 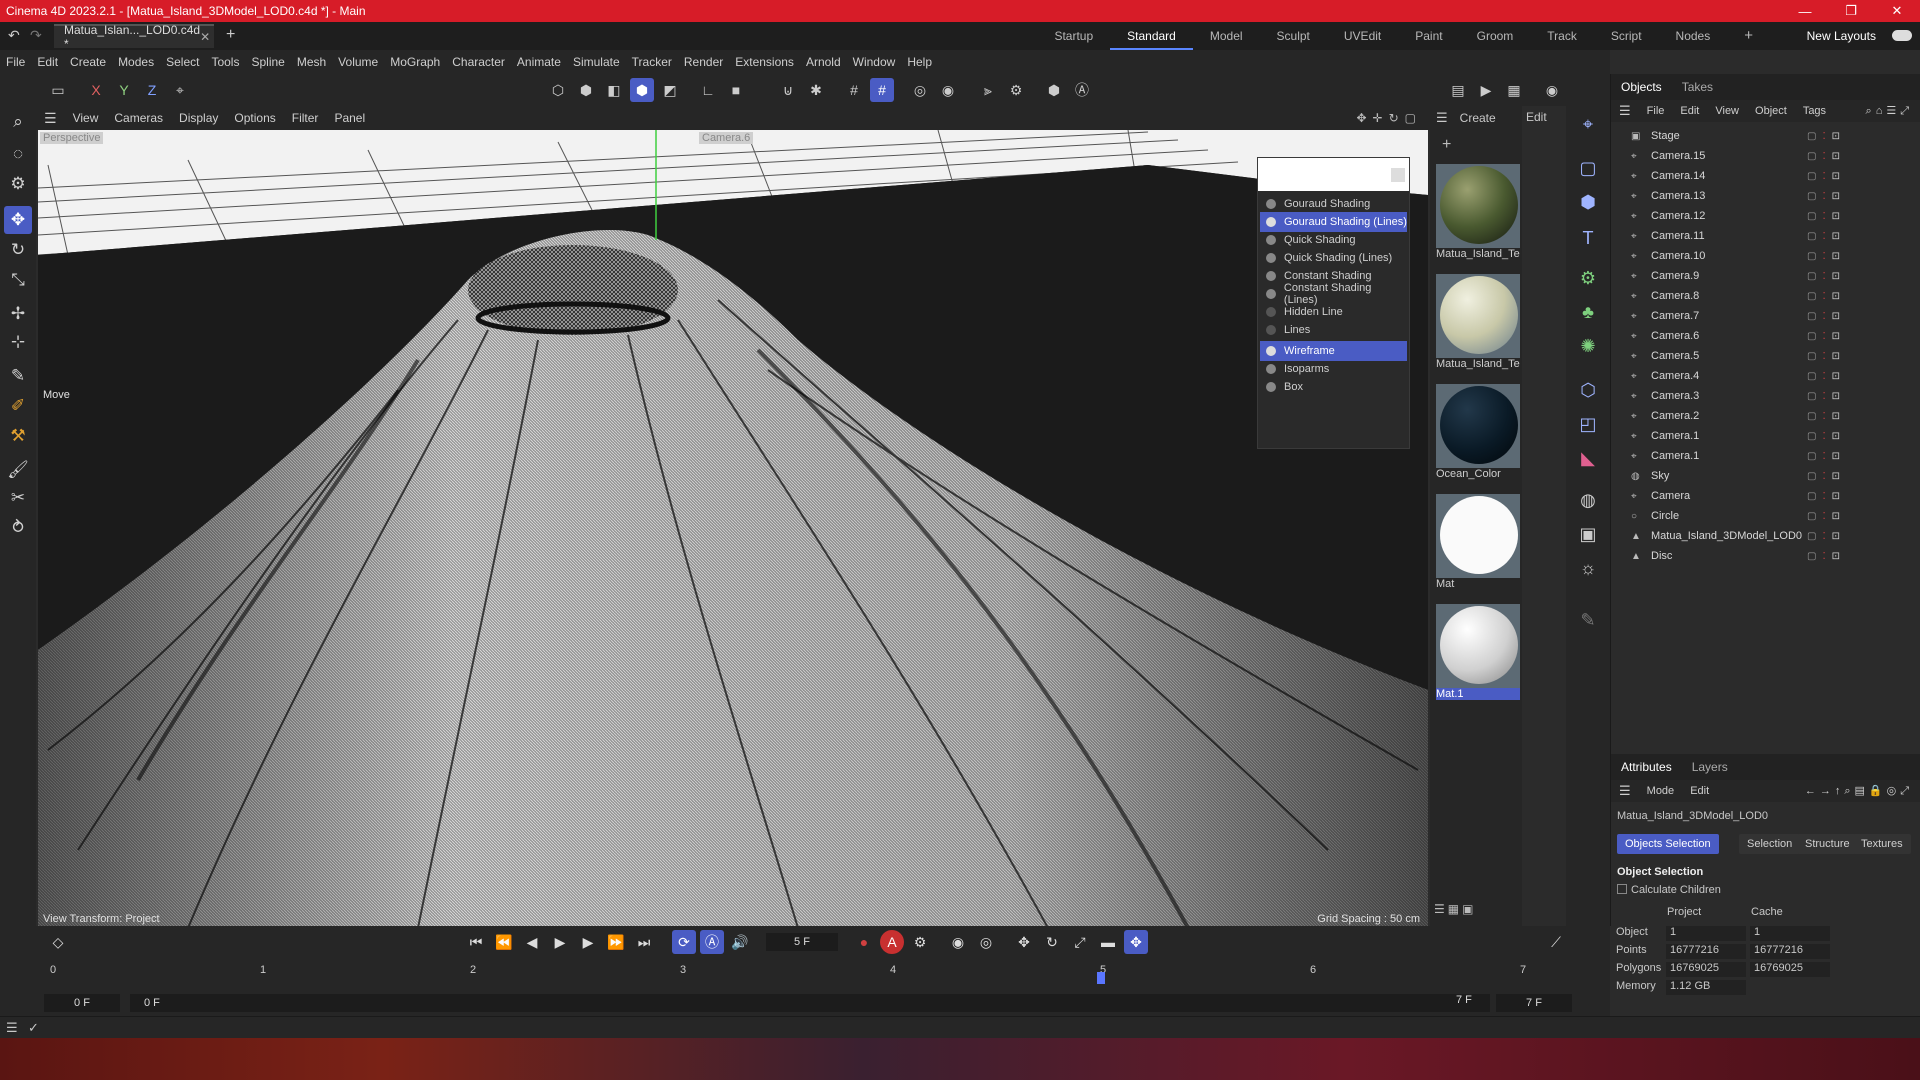 I want to click on coordinate-system-icon: ⌖, so click(x=180, y=90).